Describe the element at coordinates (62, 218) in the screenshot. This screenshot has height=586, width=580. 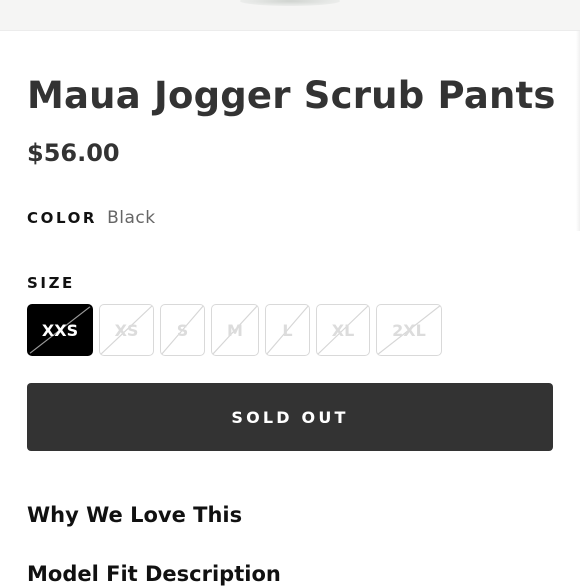
I see `color-label: COLOR` at that location.